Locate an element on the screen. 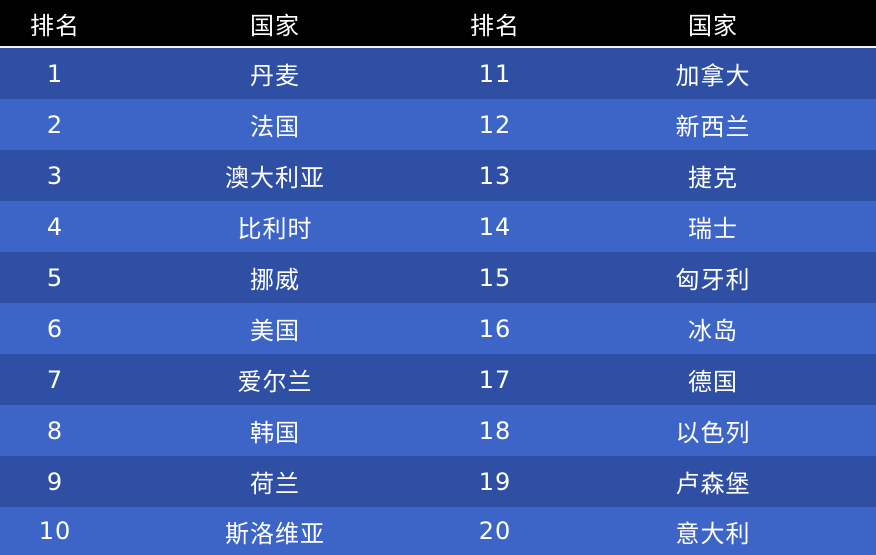 The image size is (876, 555). table-row: 8 韩国 18 以色列 is located at coordinates (438, 430).